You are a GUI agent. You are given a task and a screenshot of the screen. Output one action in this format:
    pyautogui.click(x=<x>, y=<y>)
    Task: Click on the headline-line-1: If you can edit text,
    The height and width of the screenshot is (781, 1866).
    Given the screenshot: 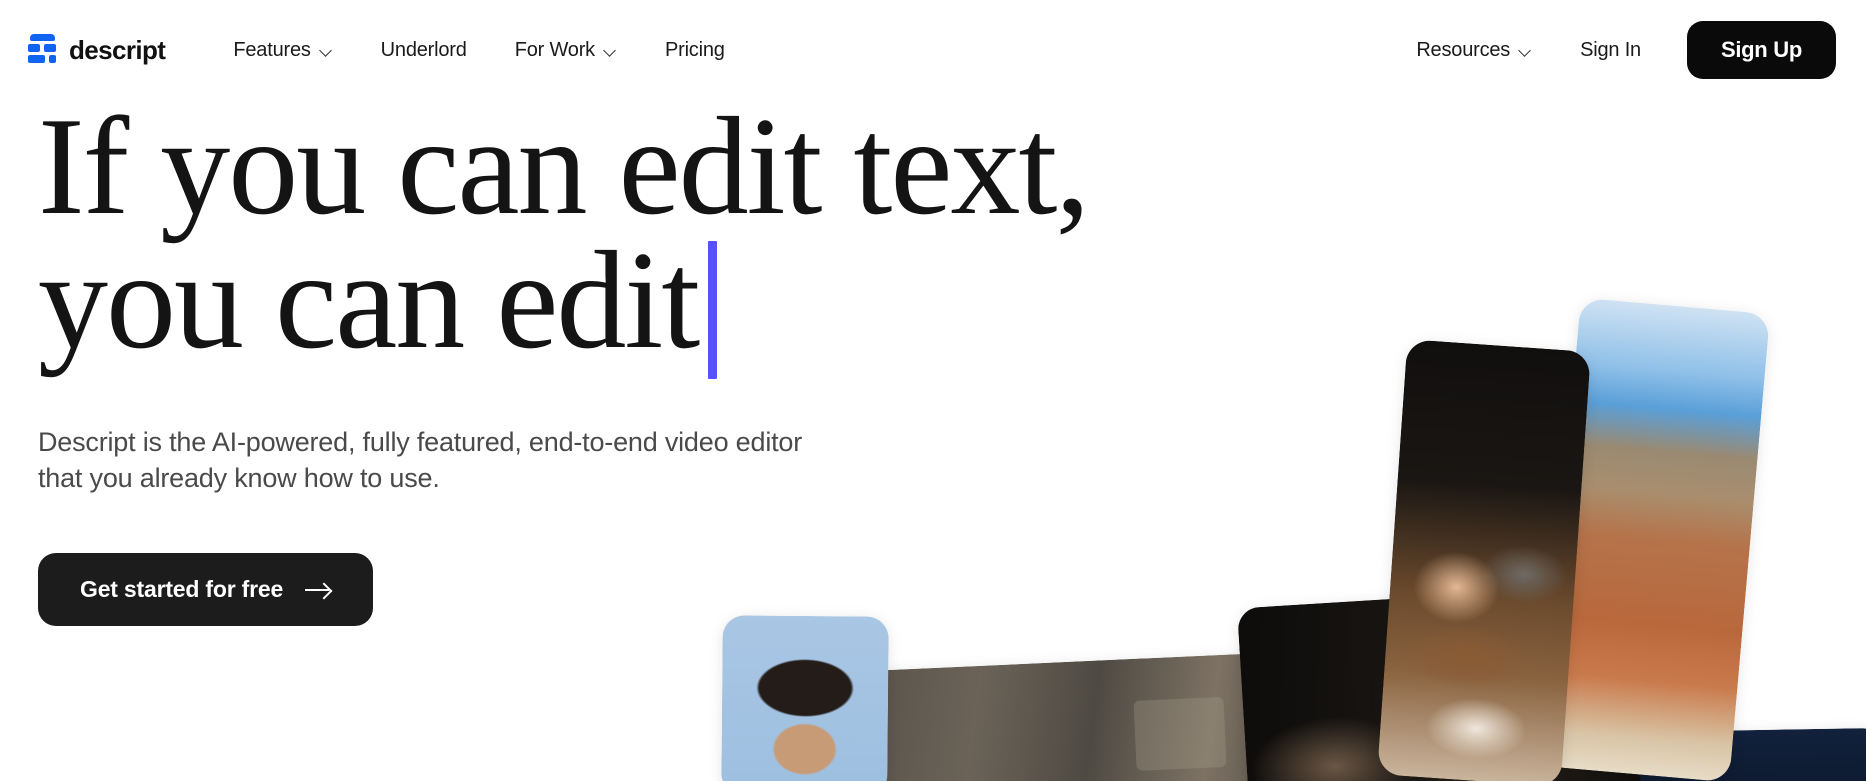 What is the action you would take?
    pyautogui.click(x=564, y=166)
    